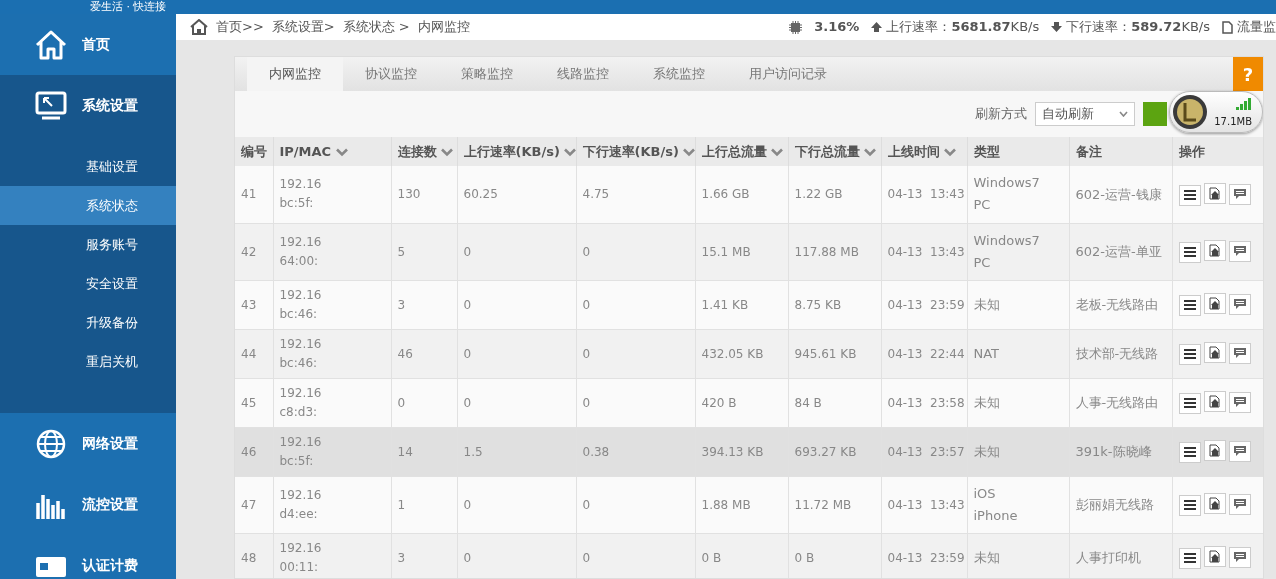  What do you see at coordinates (391, 74) in the screenshot?
I see `tab: 协议监控` at bounding box center [391, 74].